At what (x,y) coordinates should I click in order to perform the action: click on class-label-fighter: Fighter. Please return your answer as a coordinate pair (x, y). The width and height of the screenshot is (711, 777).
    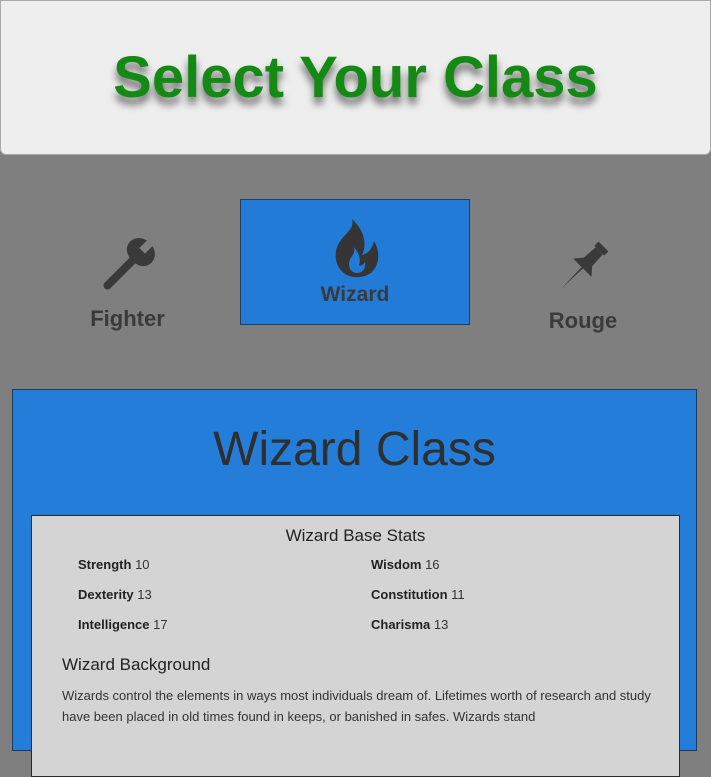
    Looking at the image, I should click on (127, 318).